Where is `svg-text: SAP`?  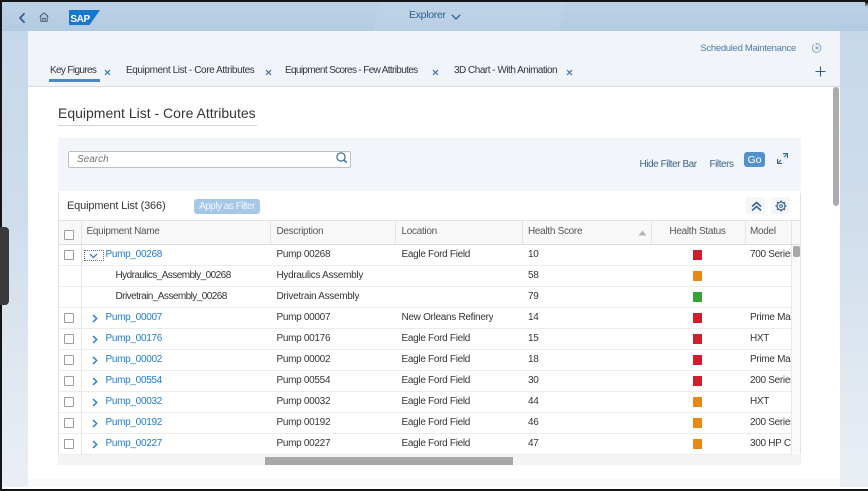 svg-text: SAP is located at coordinates (80, 19).